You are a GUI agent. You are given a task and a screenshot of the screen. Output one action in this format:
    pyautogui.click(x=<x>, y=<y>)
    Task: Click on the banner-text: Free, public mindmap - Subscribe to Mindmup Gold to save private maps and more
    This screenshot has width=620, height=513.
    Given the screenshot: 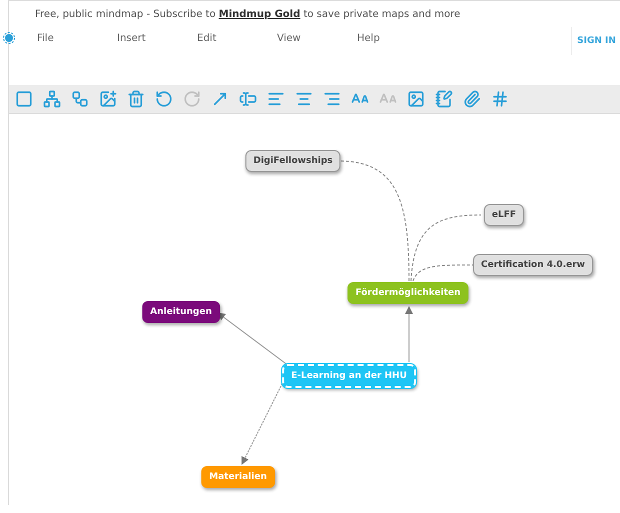 What is the action you would take?
    pyautogui.click(x=248, y=14)
    